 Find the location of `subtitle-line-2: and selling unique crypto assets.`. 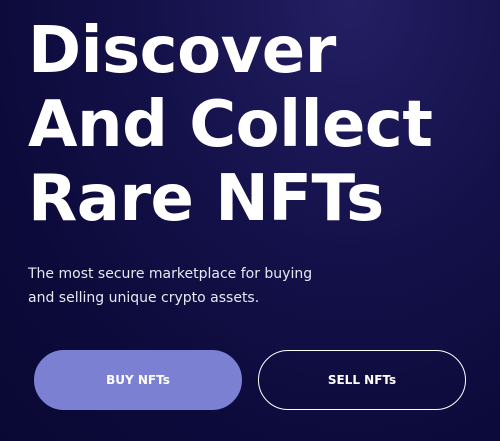

subtitle-line-2: and selling unique crypto assets. is located at coordinates (144, 298).